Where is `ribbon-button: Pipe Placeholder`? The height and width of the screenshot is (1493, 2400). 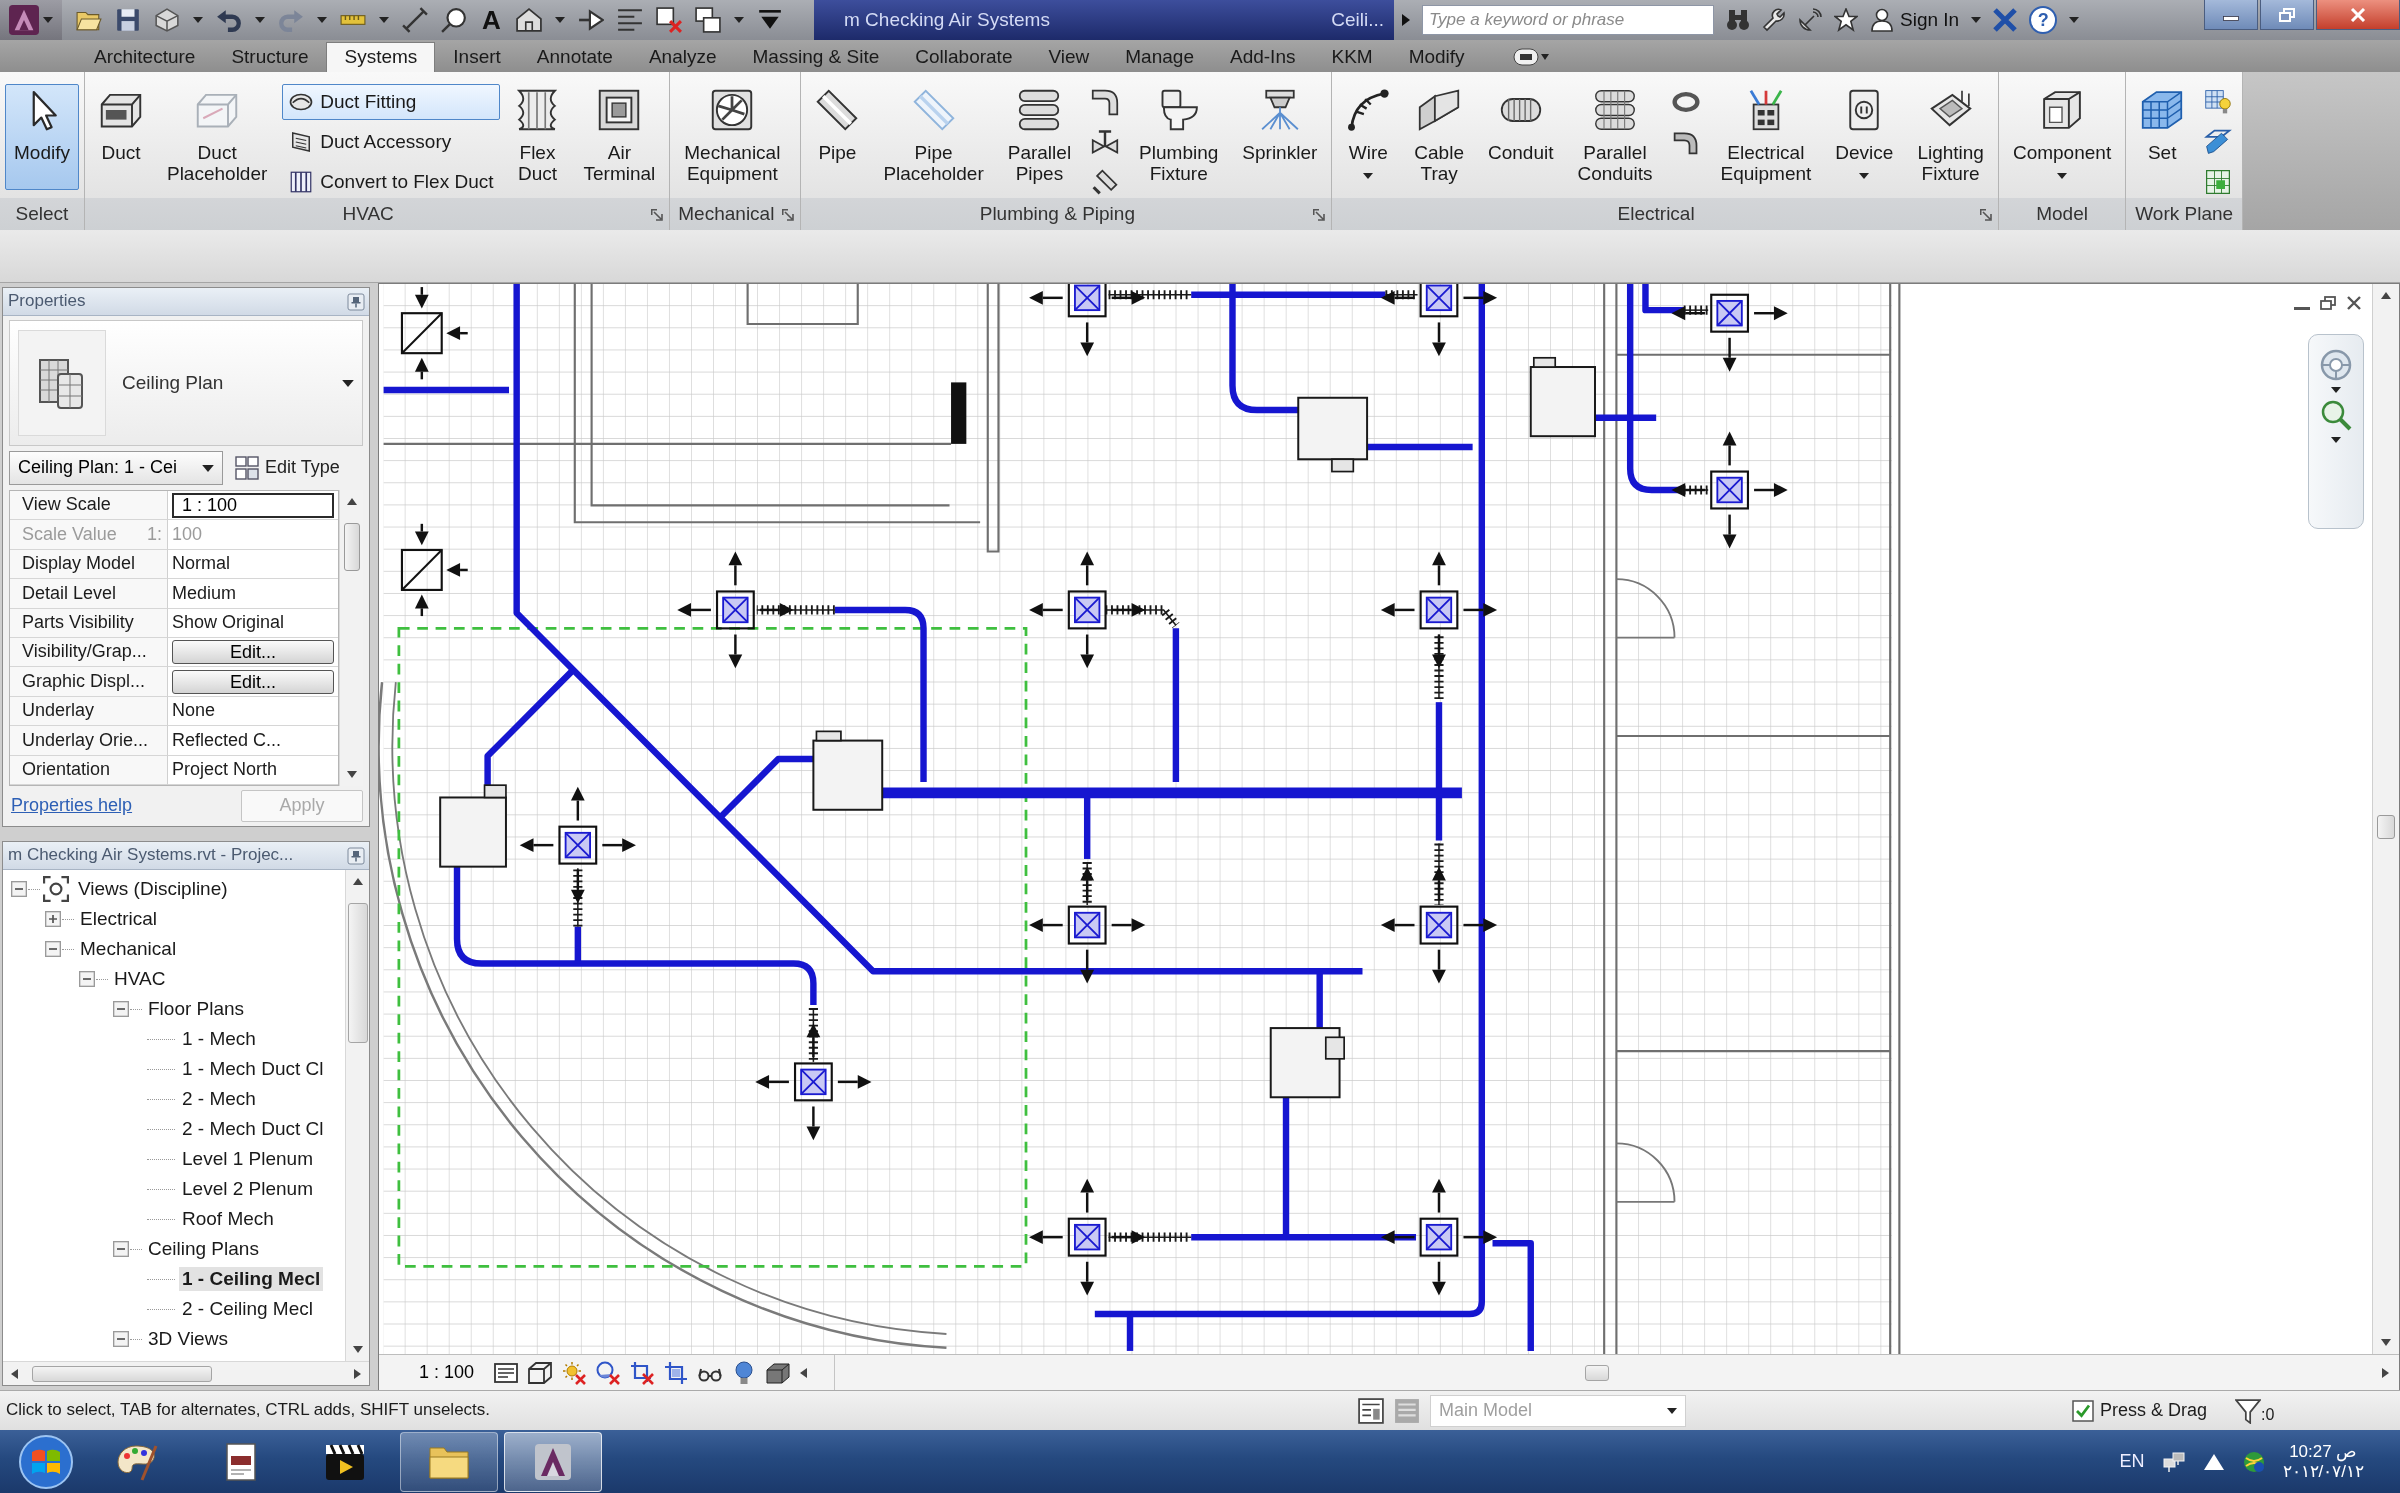 ribbon-button: Pipe Placeholder is located at coordinates (933, 137).